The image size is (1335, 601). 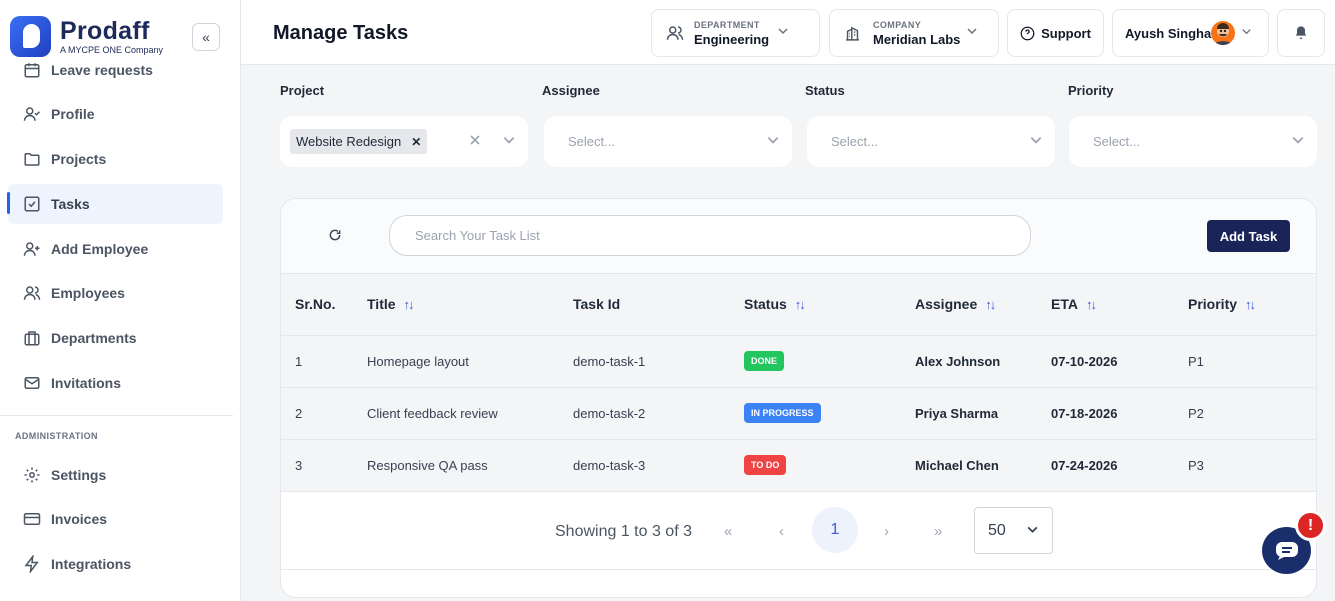 I want to click on brand-name: Prodaff, so click(x=105, y=30).